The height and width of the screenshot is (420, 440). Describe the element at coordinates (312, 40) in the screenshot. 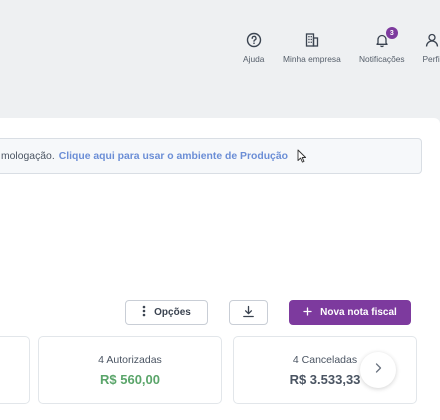

I see `building-icon` at that location.